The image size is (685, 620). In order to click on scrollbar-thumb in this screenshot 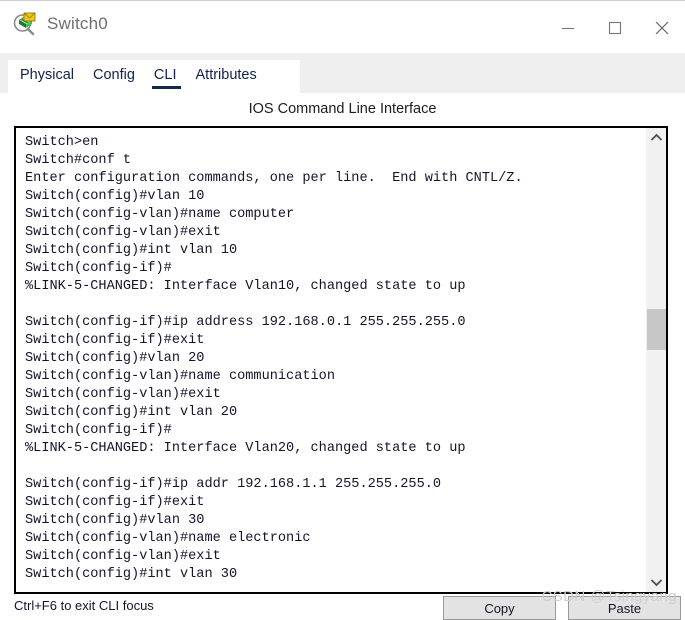, I will do `click(656, 329)`.